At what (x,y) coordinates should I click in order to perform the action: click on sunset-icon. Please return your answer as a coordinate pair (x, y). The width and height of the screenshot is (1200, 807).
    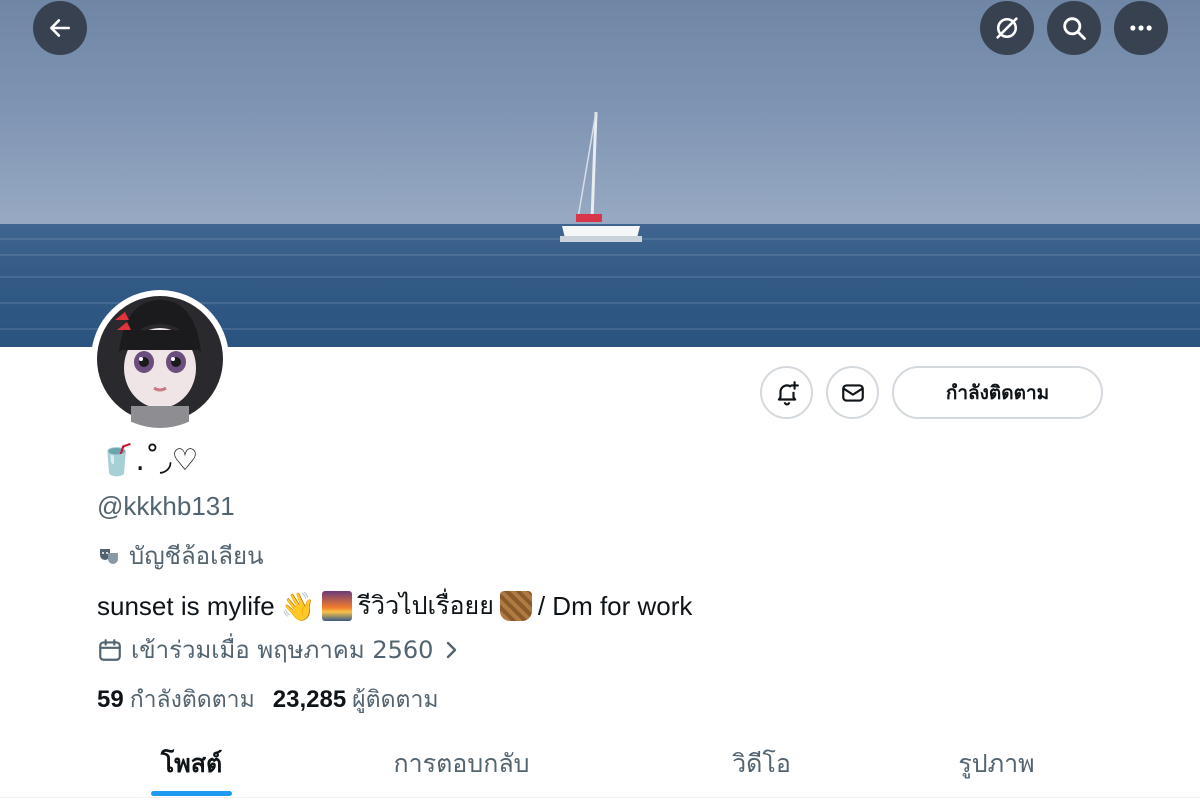
    Looking at the image, I should click on (336, 606).